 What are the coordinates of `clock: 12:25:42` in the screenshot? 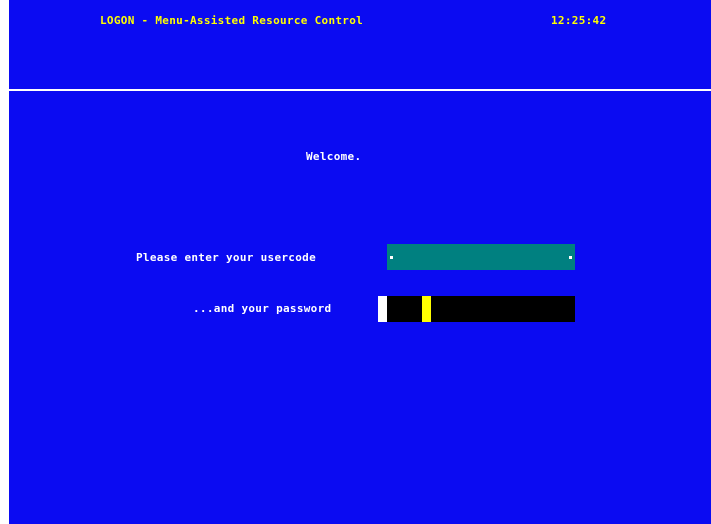 It's located at (579, 20).